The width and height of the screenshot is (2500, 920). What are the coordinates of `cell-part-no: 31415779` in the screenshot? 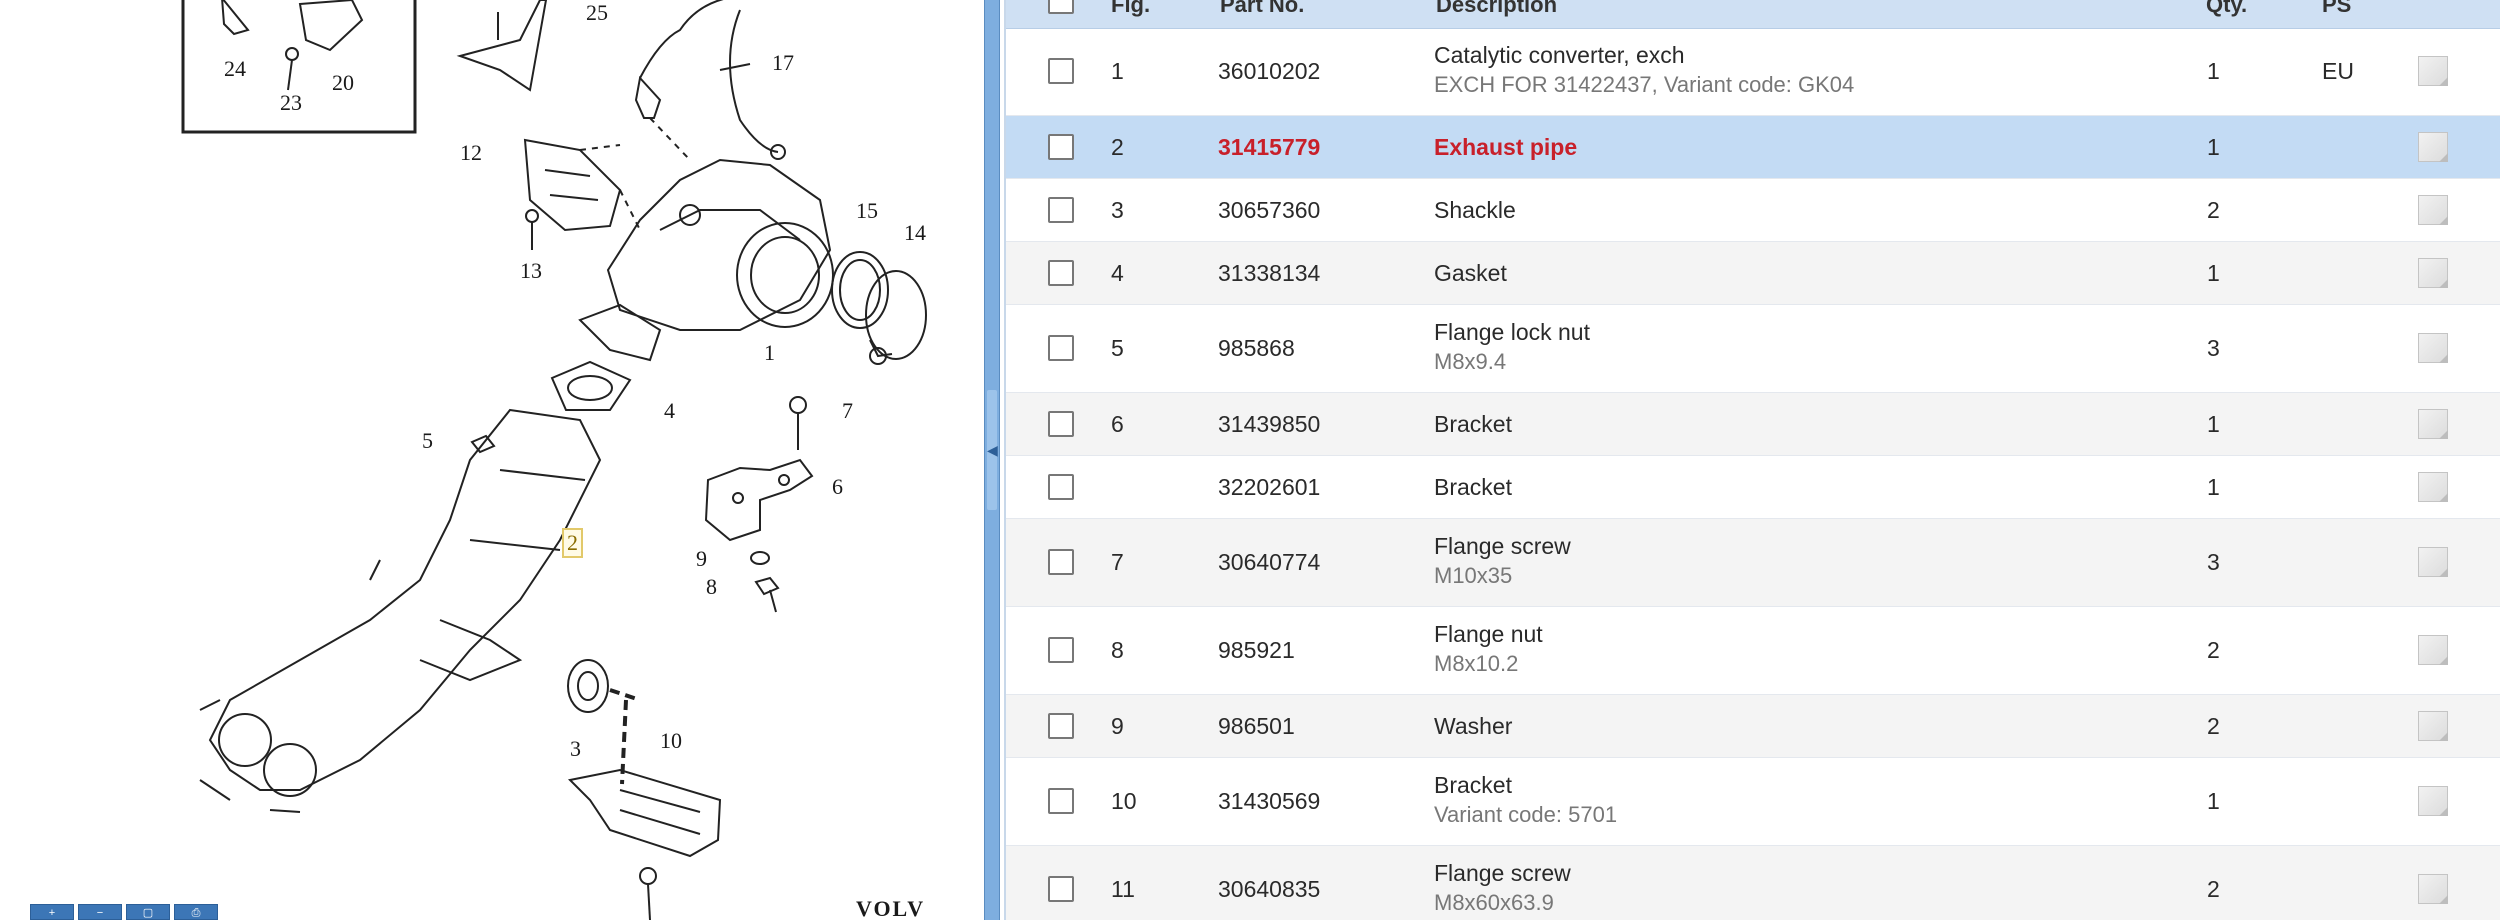 It's located at (1269, 147).